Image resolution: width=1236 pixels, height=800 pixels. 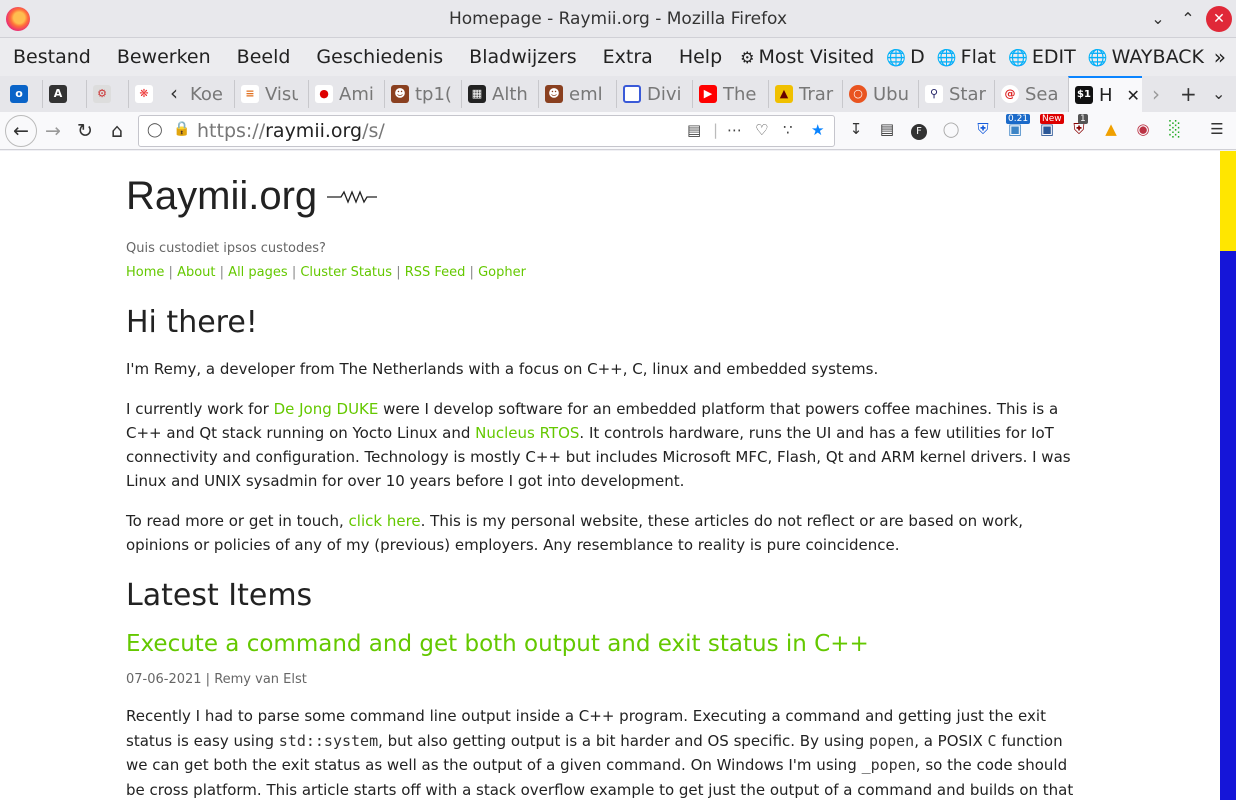 I want to click on text: , a POSIX, so click(x=951, y=740).